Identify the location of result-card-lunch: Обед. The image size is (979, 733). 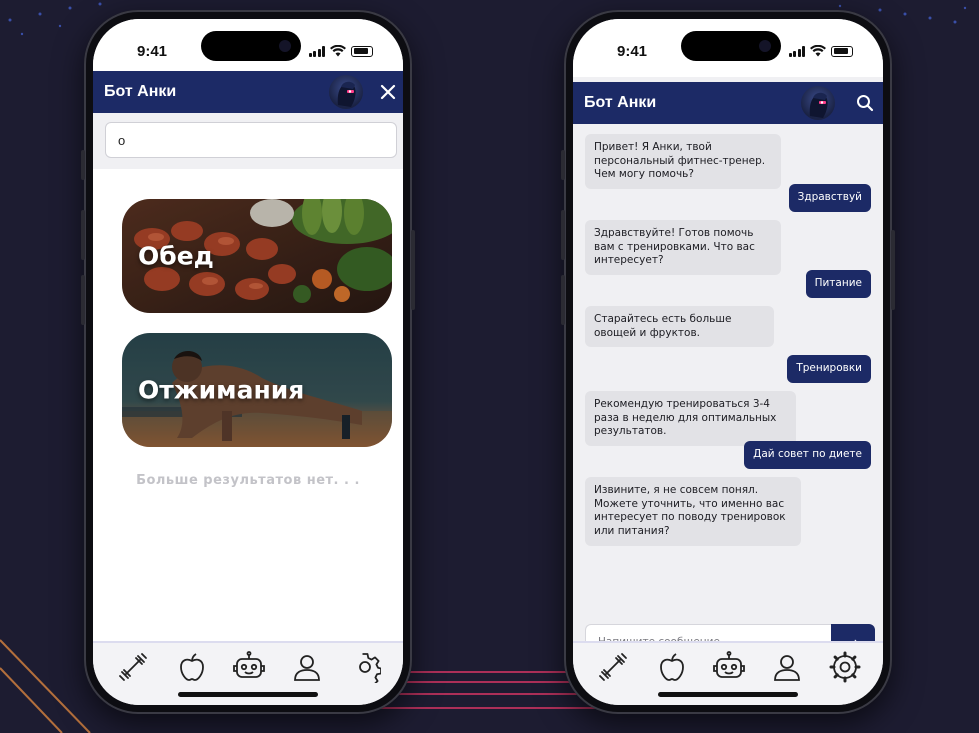
(257, 256).